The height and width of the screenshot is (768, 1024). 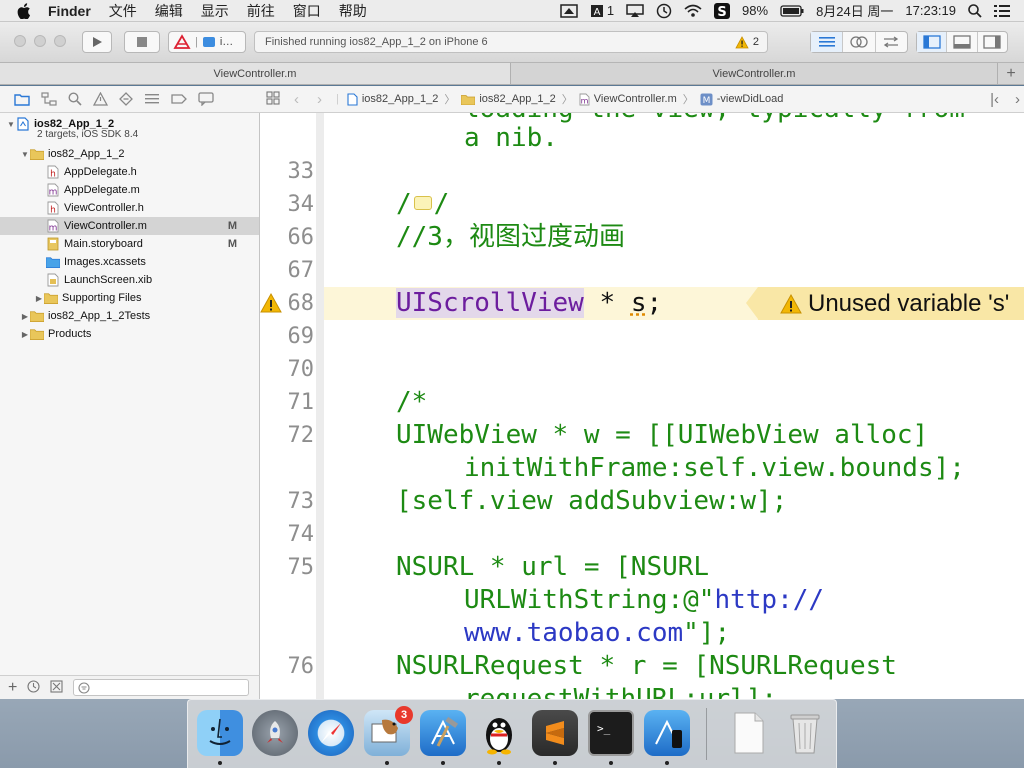 What do you see at coordinates (99, 316) in the screenshot?
I see `tree-label: ios82_App_1_2Tests` at bounding box center [99, 316].